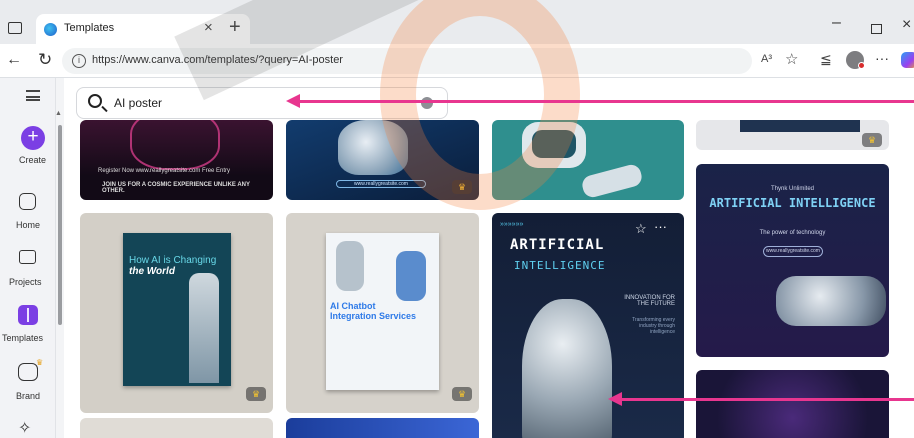  I want to click on template-card-robot-blue: www.reallygreatsite.com ♛, so click(382, 160).